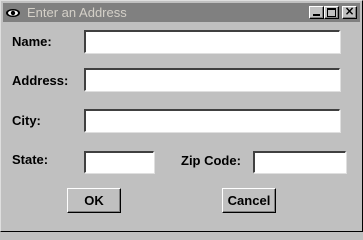 The height and width of the screenshot is (240, 363). I want to click on close-button: ×, so click(349, 11).